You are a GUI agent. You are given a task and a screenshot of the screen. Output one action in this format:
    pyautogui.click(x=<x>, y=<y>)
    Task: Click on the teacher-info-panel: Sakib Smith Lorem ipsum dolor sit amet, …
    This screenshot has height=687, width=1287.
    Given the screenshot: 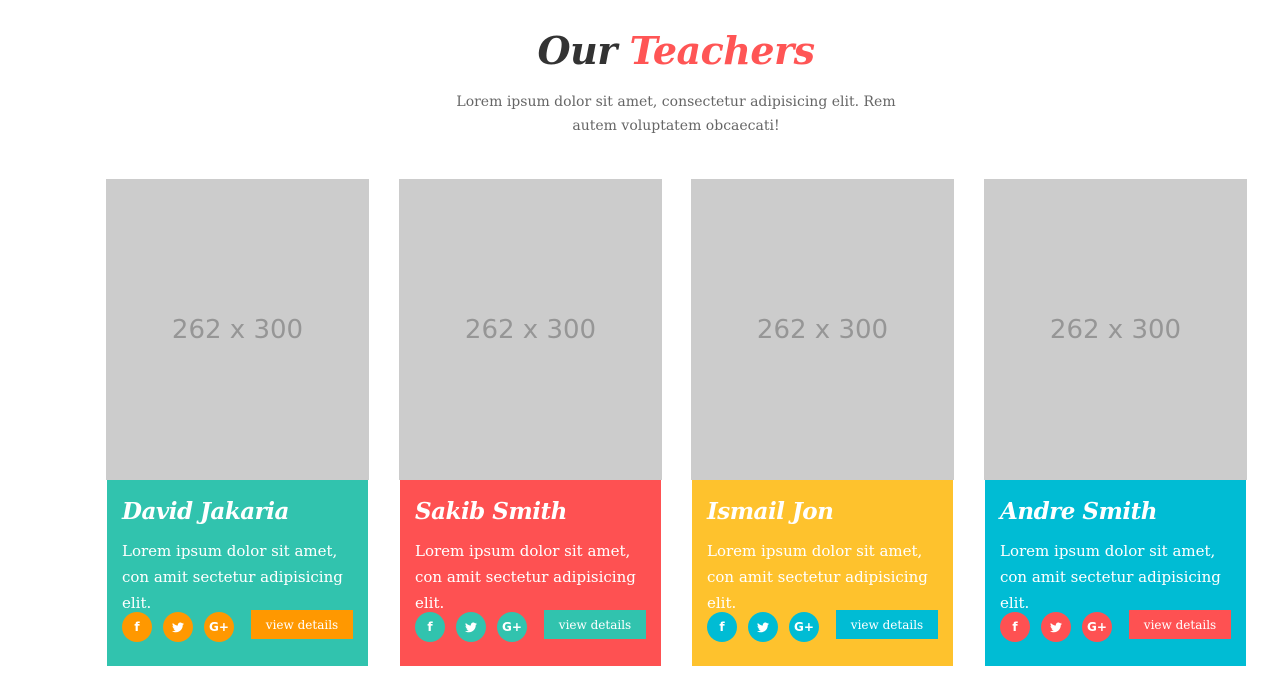 What is the action you would take?
    pyautogui.click(x=530, y=573)
    